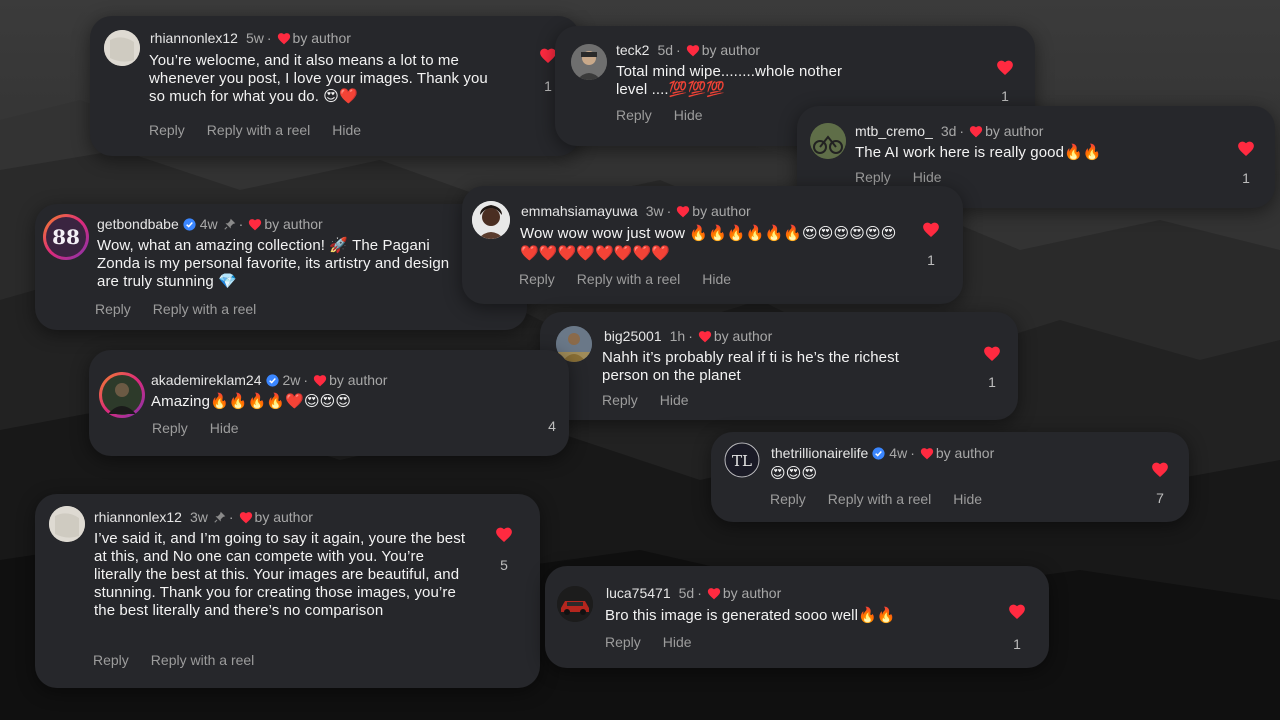  What do you see at coordinates (688, 336) in the screenshot?
I see `comment-header: big25001 1h · by author` at bounding box center [688, 336].